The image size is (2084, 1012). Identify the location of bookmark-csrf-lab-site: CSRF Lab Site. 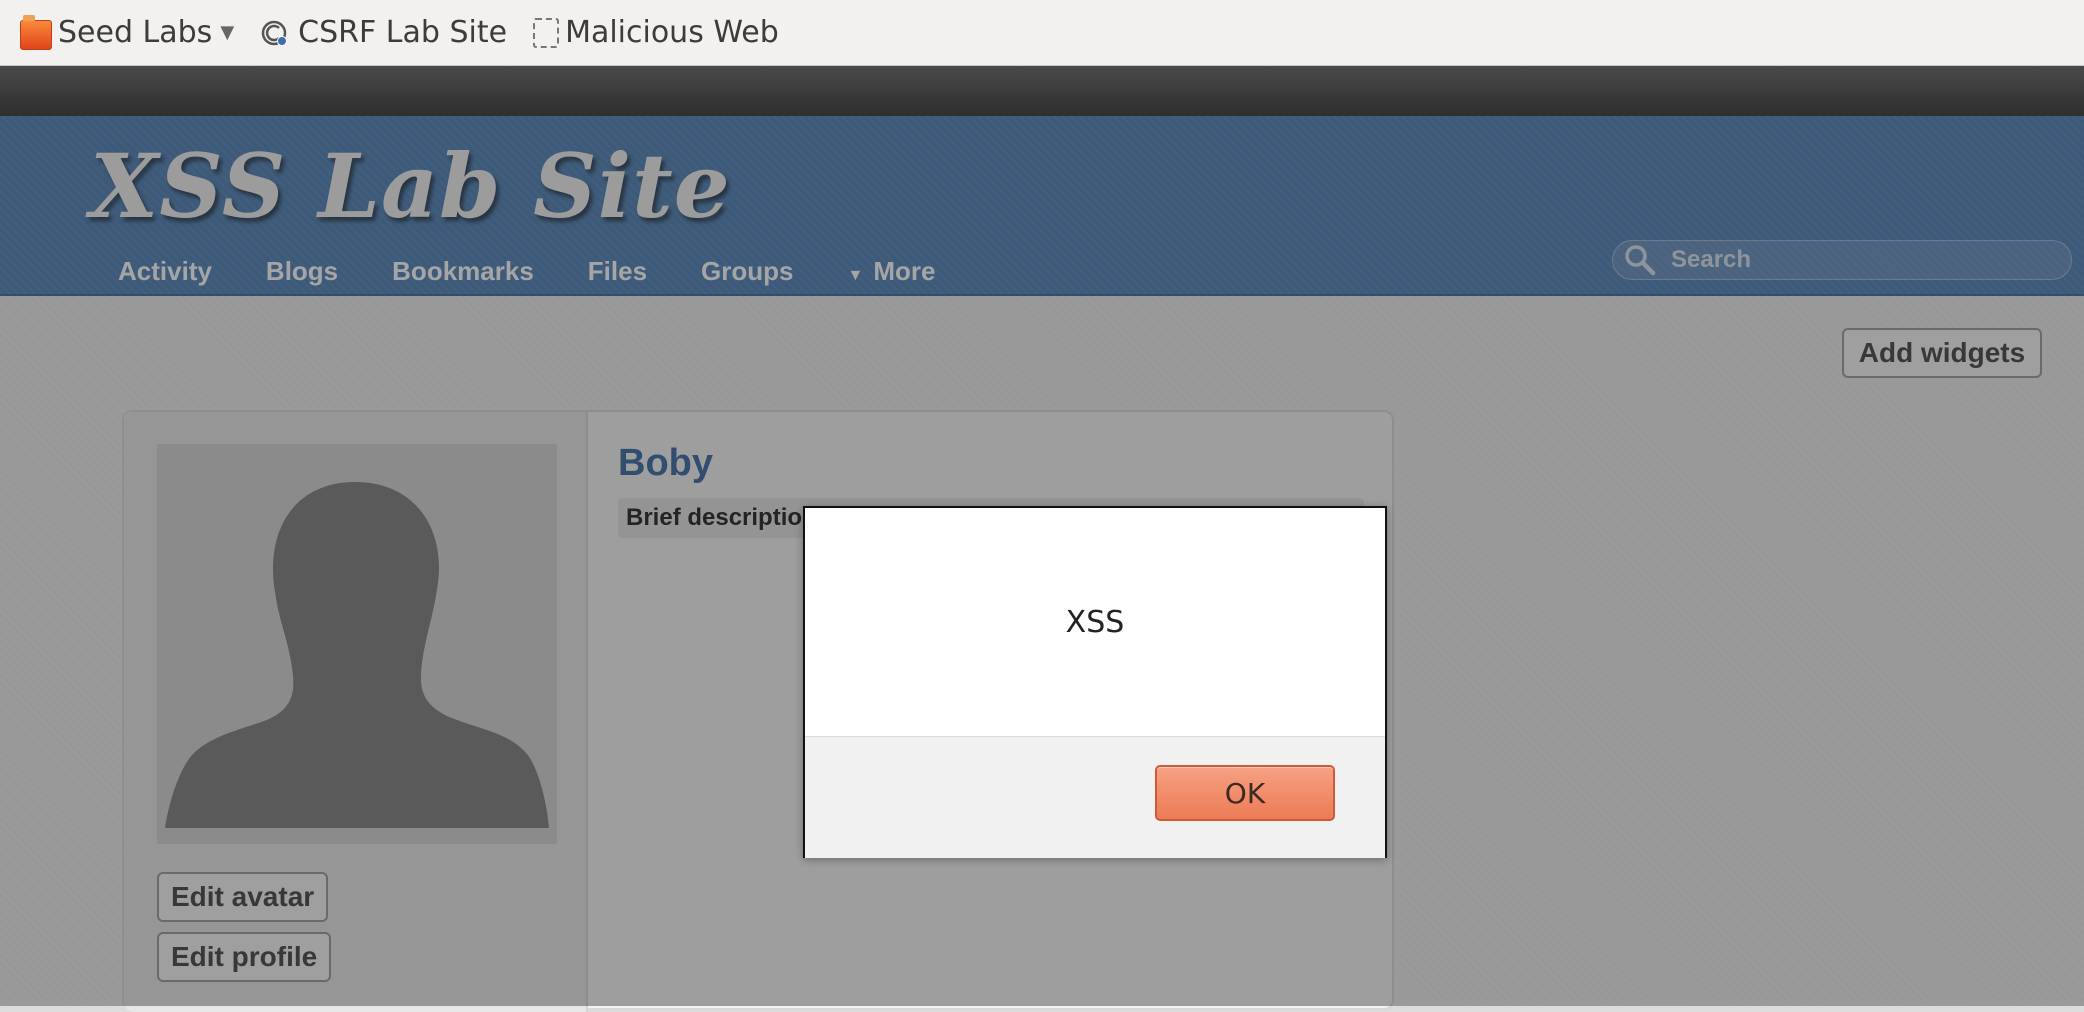
(383, 32).